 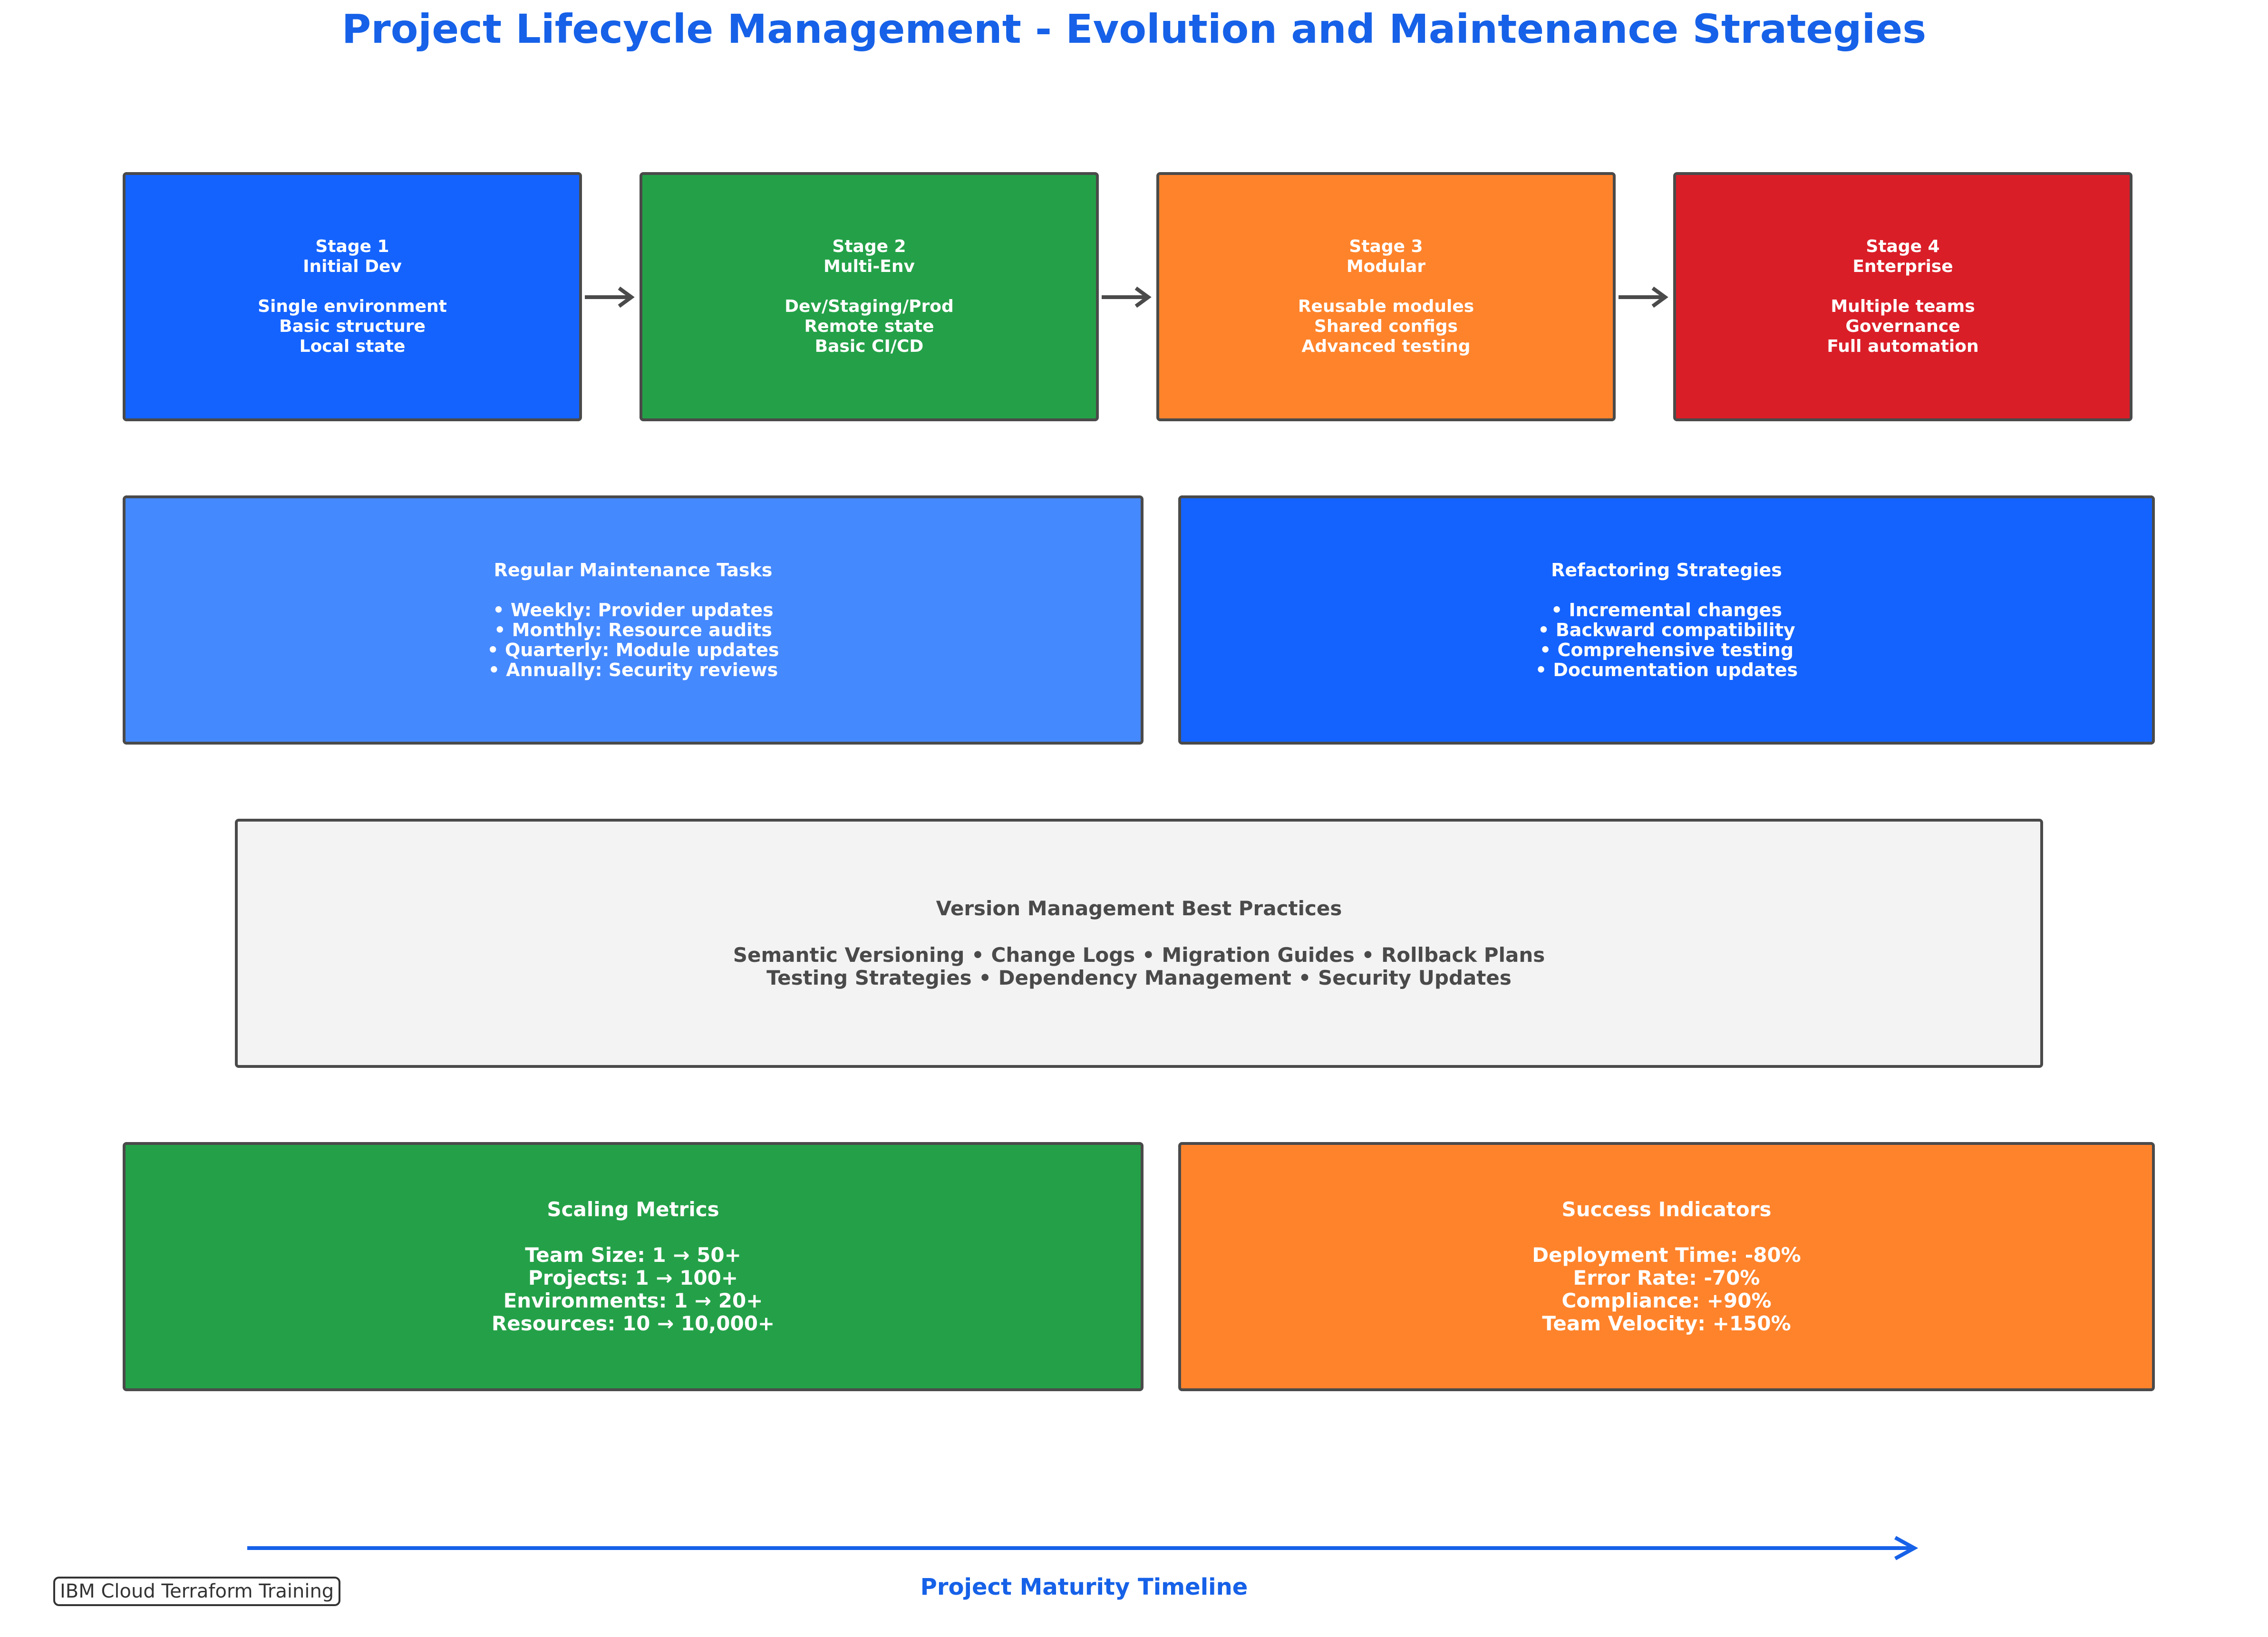 What do you see at coordinates (1386, 266) in the screenshot?
I see `stage-3-subtitle: Modular` at bounding box center [1386, 266].